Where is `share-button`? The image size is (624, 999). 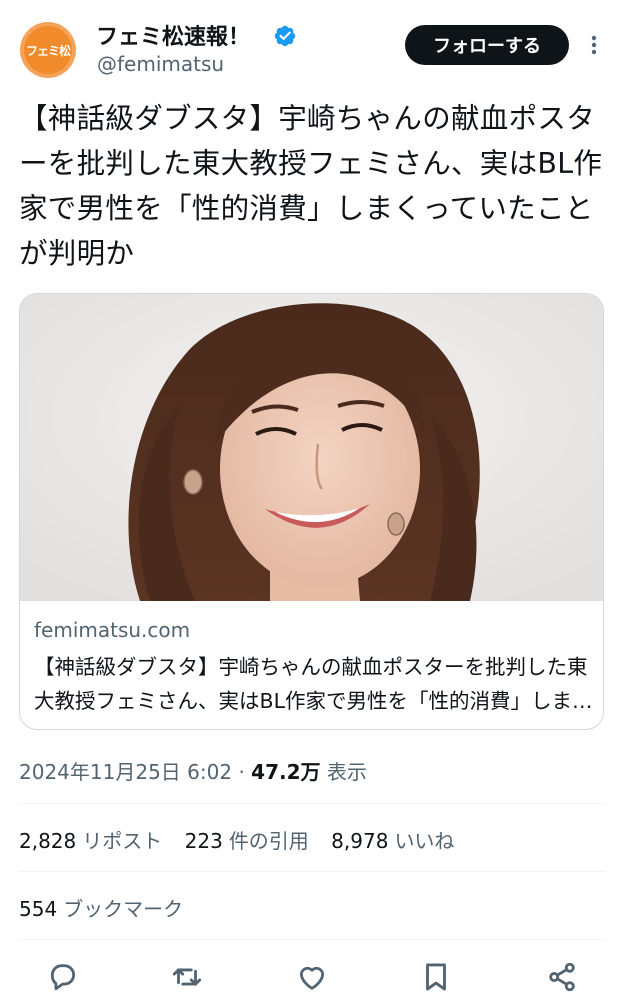
share-button is located at coordinates (562, 977).